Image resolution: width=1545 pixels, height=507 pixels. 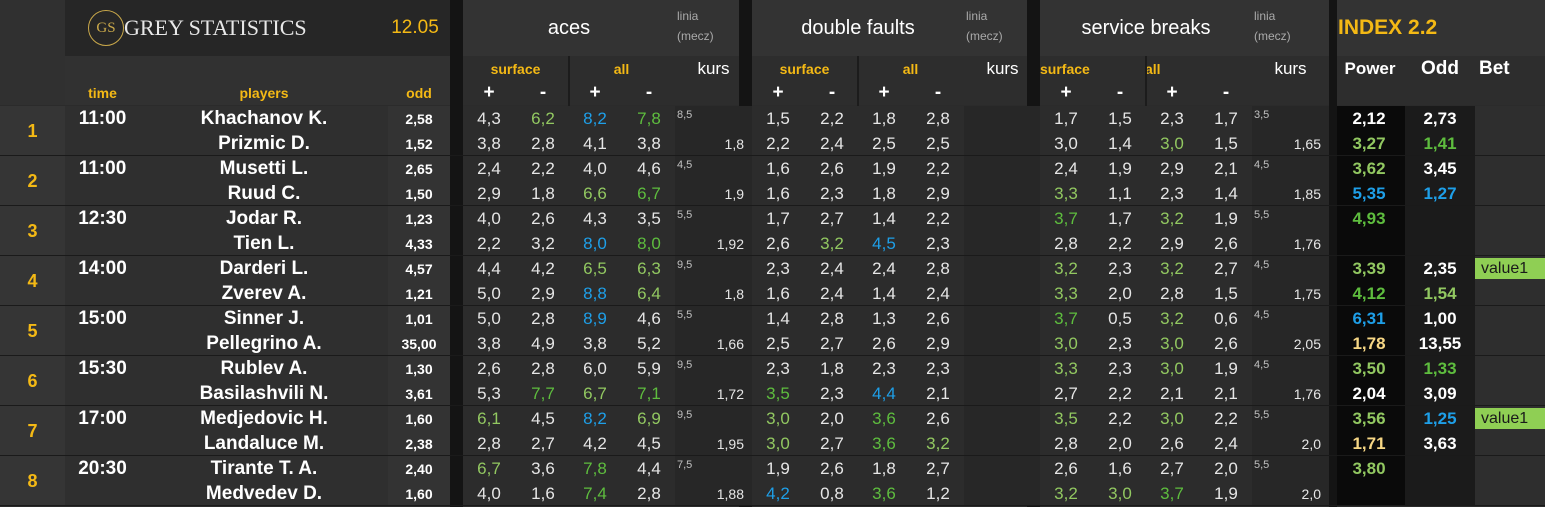 I want to click on stat-sb-0: 3,5, so click(x=1066, y=418).